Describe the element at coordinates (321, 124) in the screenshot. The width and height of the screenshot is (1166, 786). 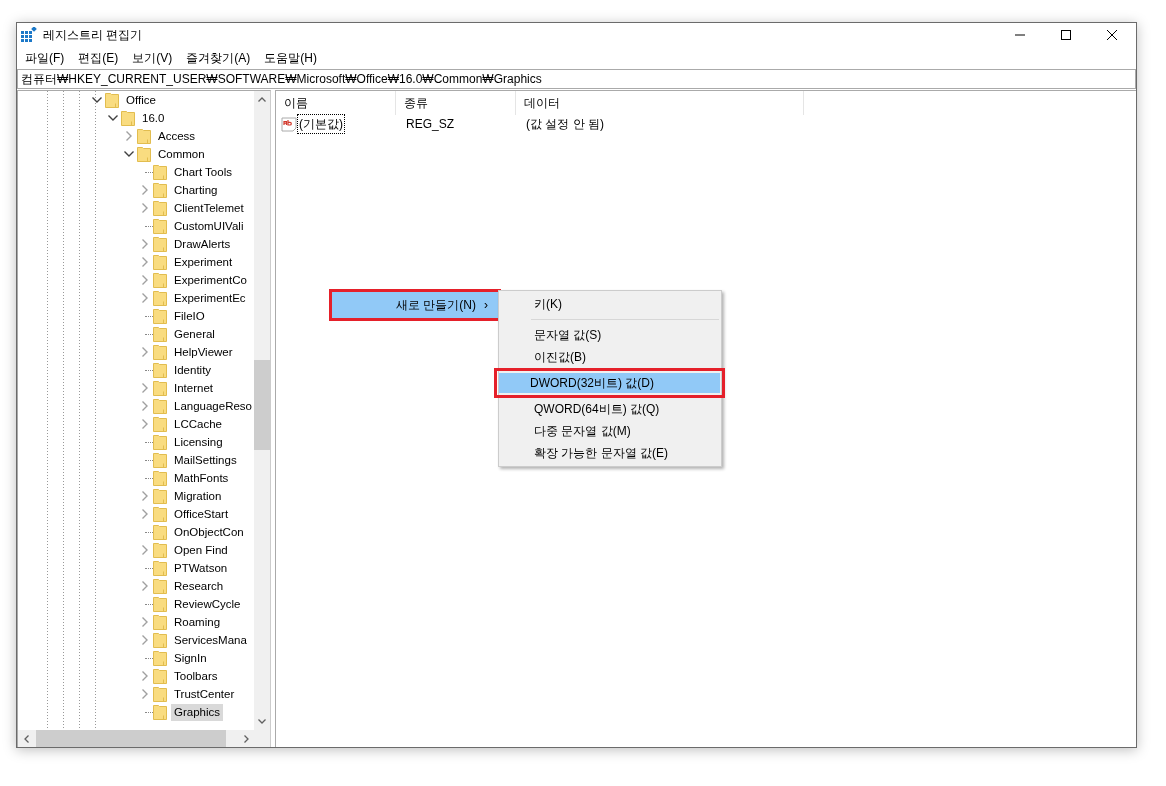
I see `value-name: (기본값)` at that location.